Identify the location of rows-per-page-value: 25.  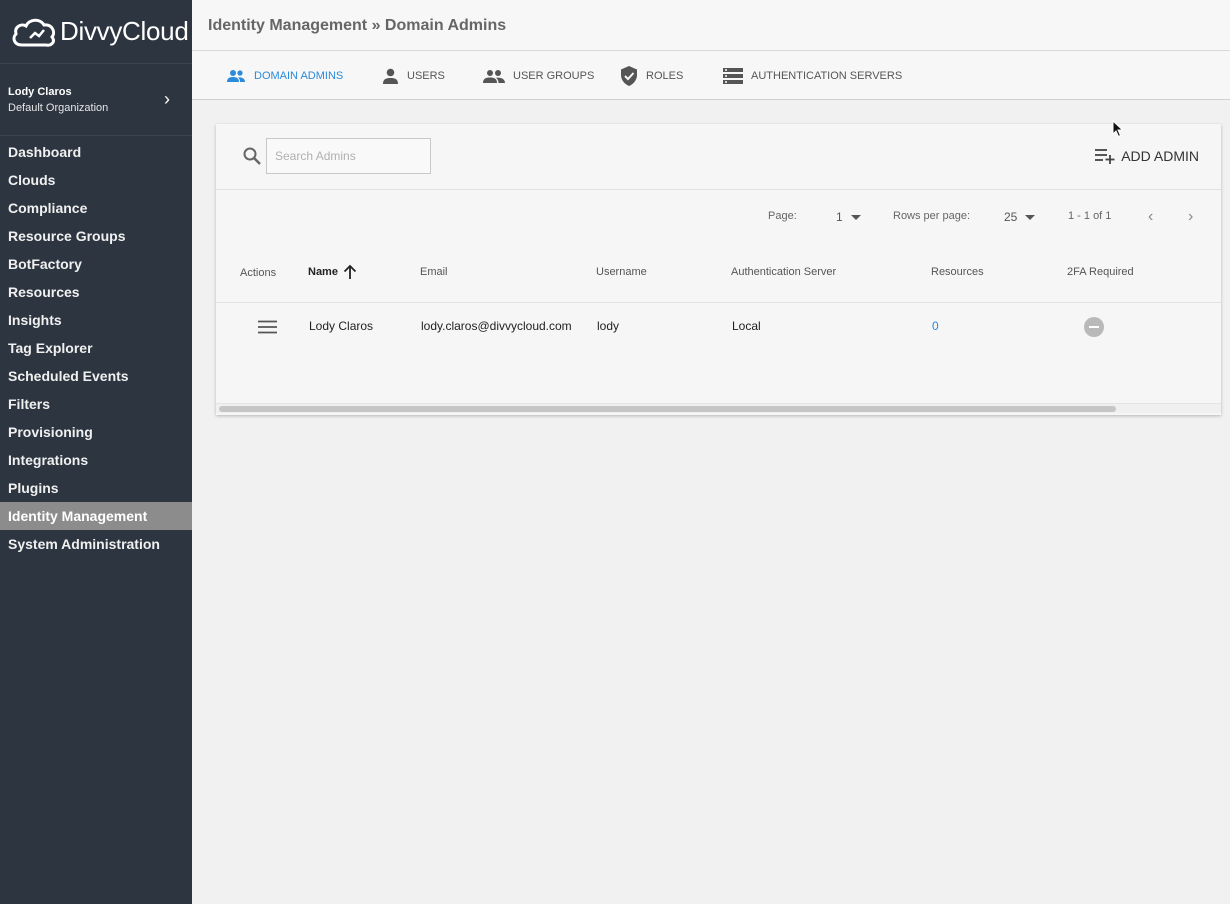
(1011, 217).